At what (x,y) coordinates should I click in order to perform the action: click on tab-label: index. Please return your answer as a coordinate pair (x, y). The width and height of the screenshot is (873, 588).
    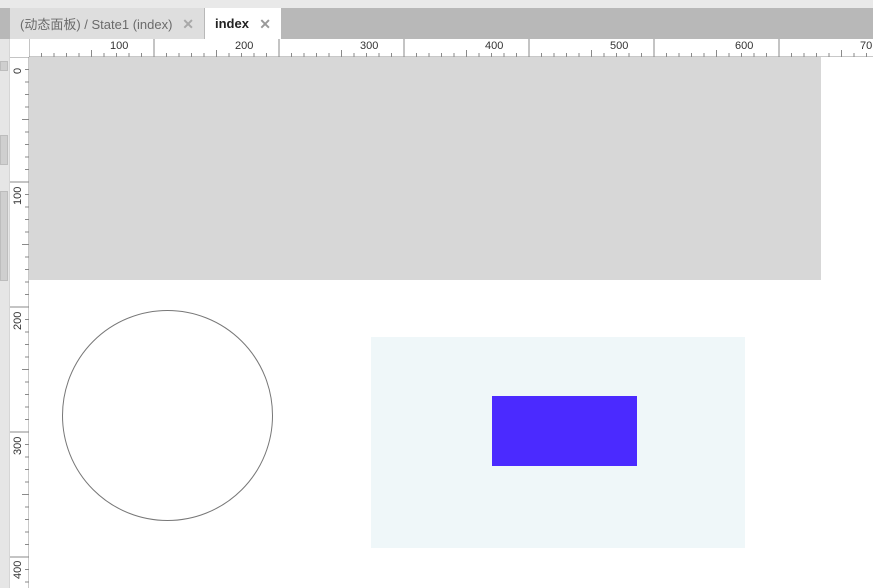
    Looking at the image, I should click on (232, 23).